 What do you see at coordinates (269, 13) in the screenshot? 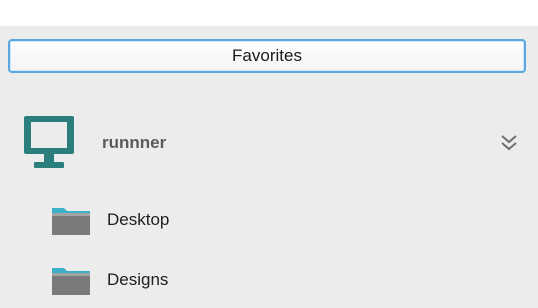
I see `top-strip` at bounding box center [269, 13].